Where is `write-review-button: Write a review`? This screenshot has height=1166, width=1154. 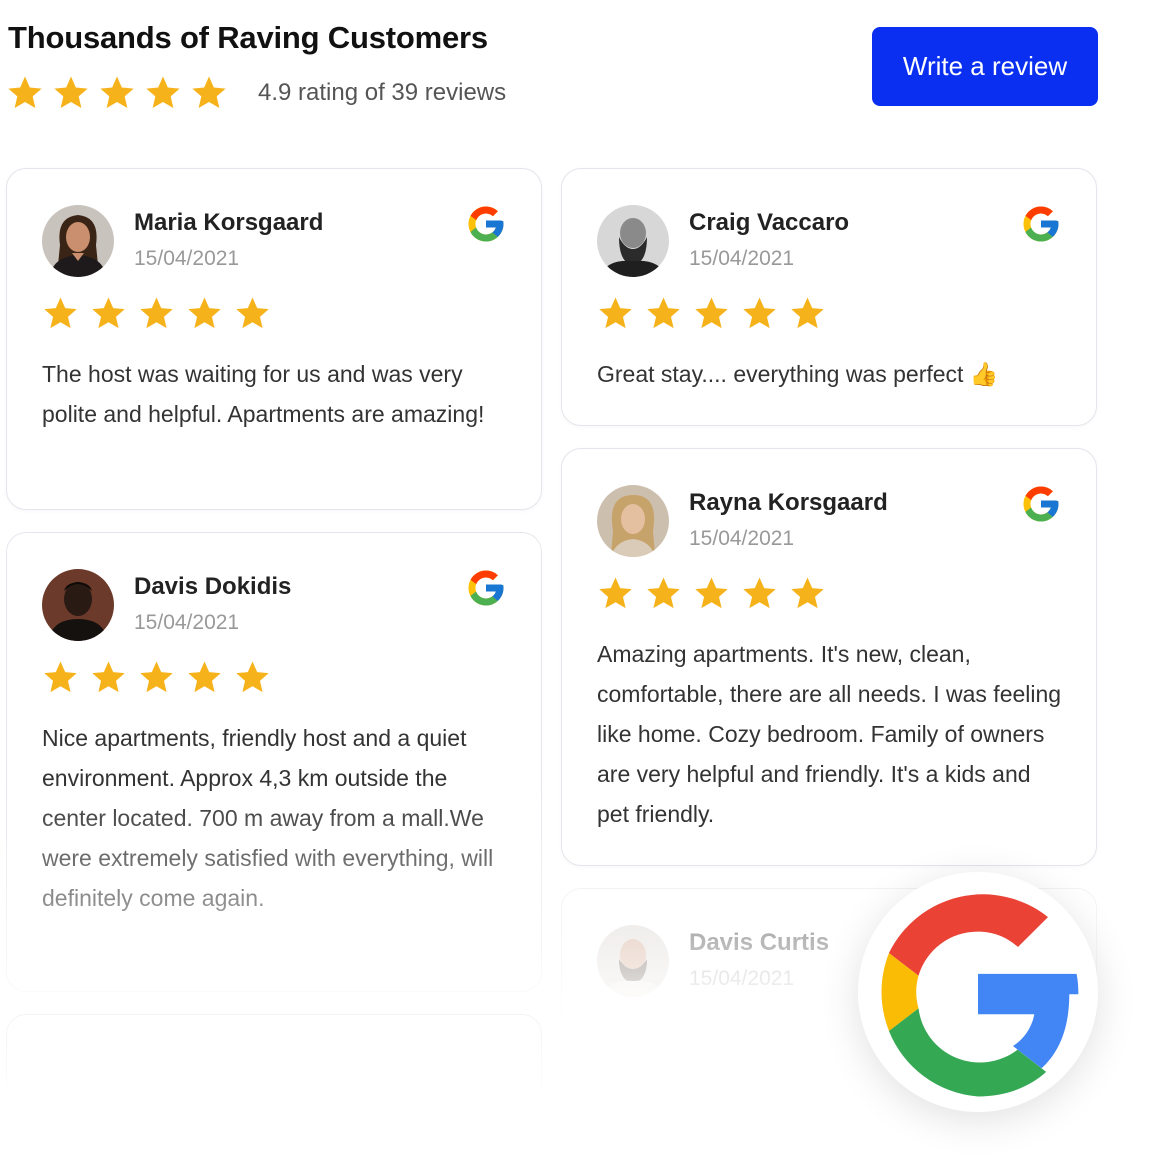 write-review-button: Write a review is located at coordinates (985, 66).